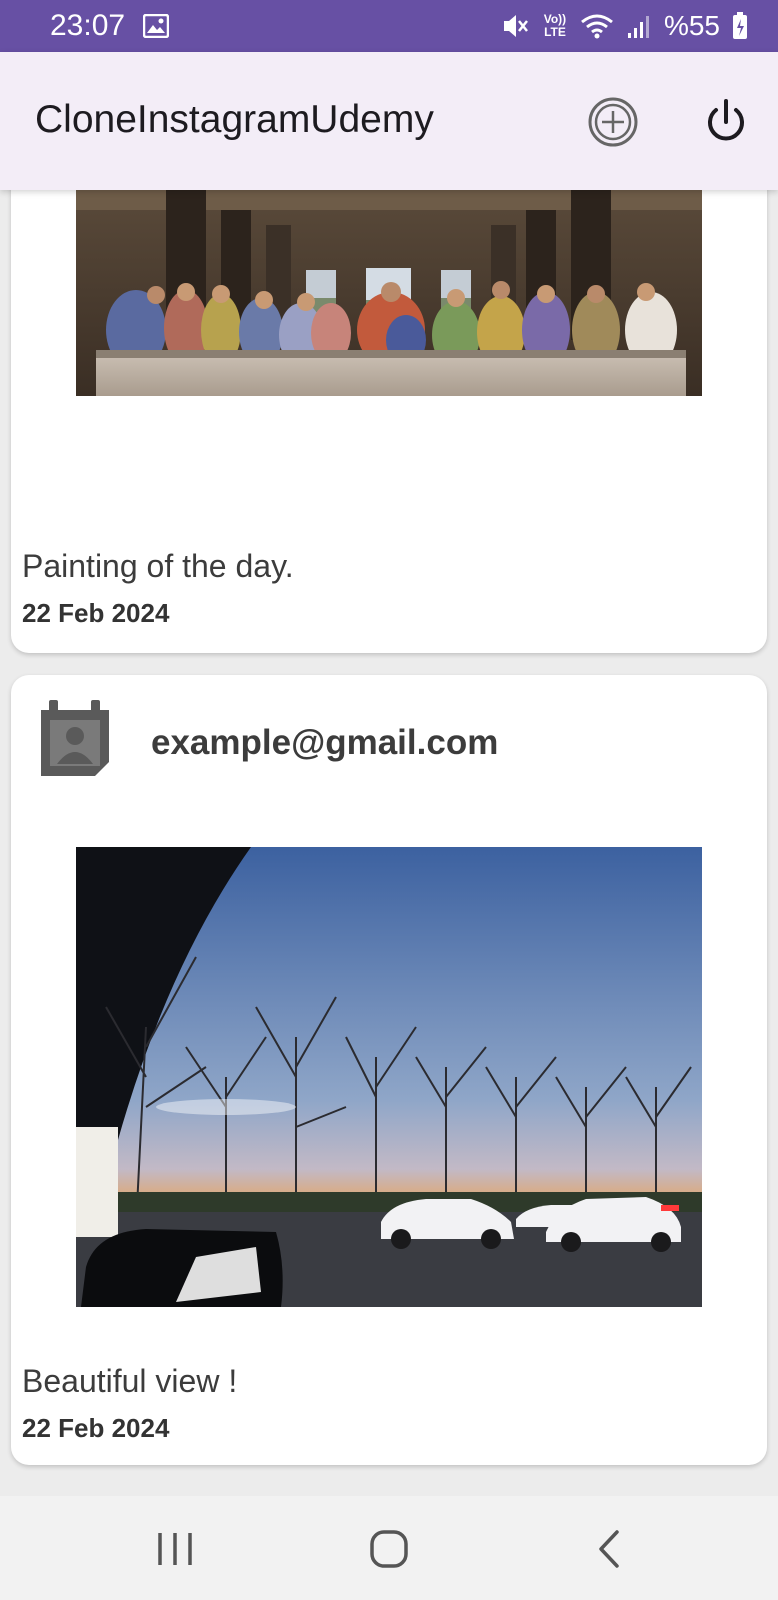 The image size is (778, 1600). I want to click on system-nav-bar, so click(389, 1548).